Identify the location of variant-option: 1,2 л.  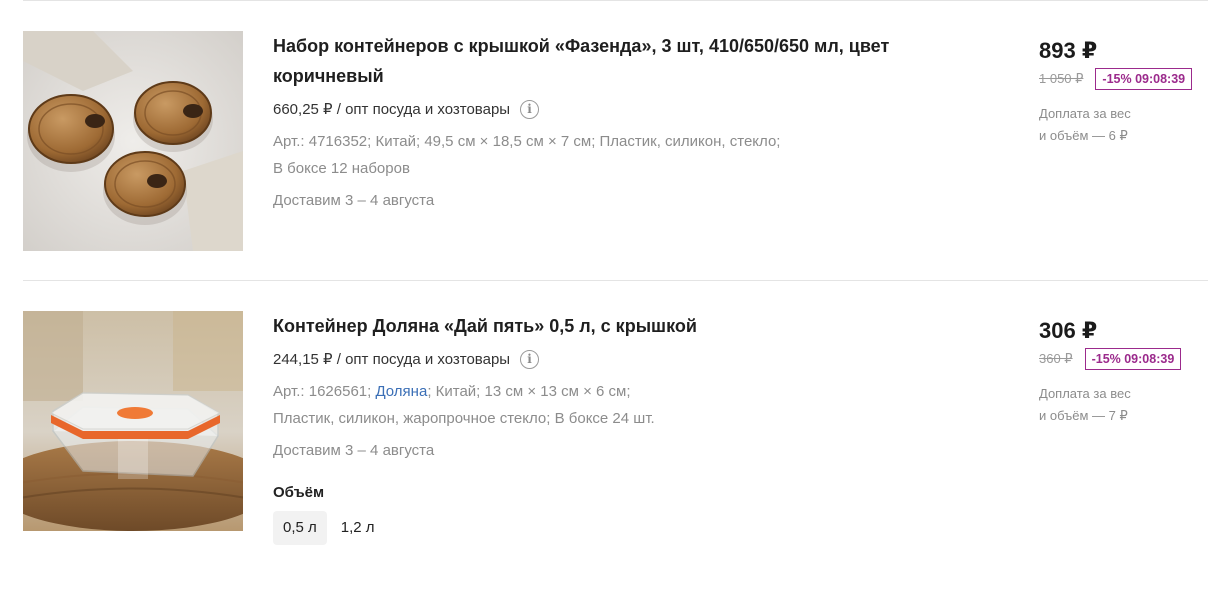
(358, 528).